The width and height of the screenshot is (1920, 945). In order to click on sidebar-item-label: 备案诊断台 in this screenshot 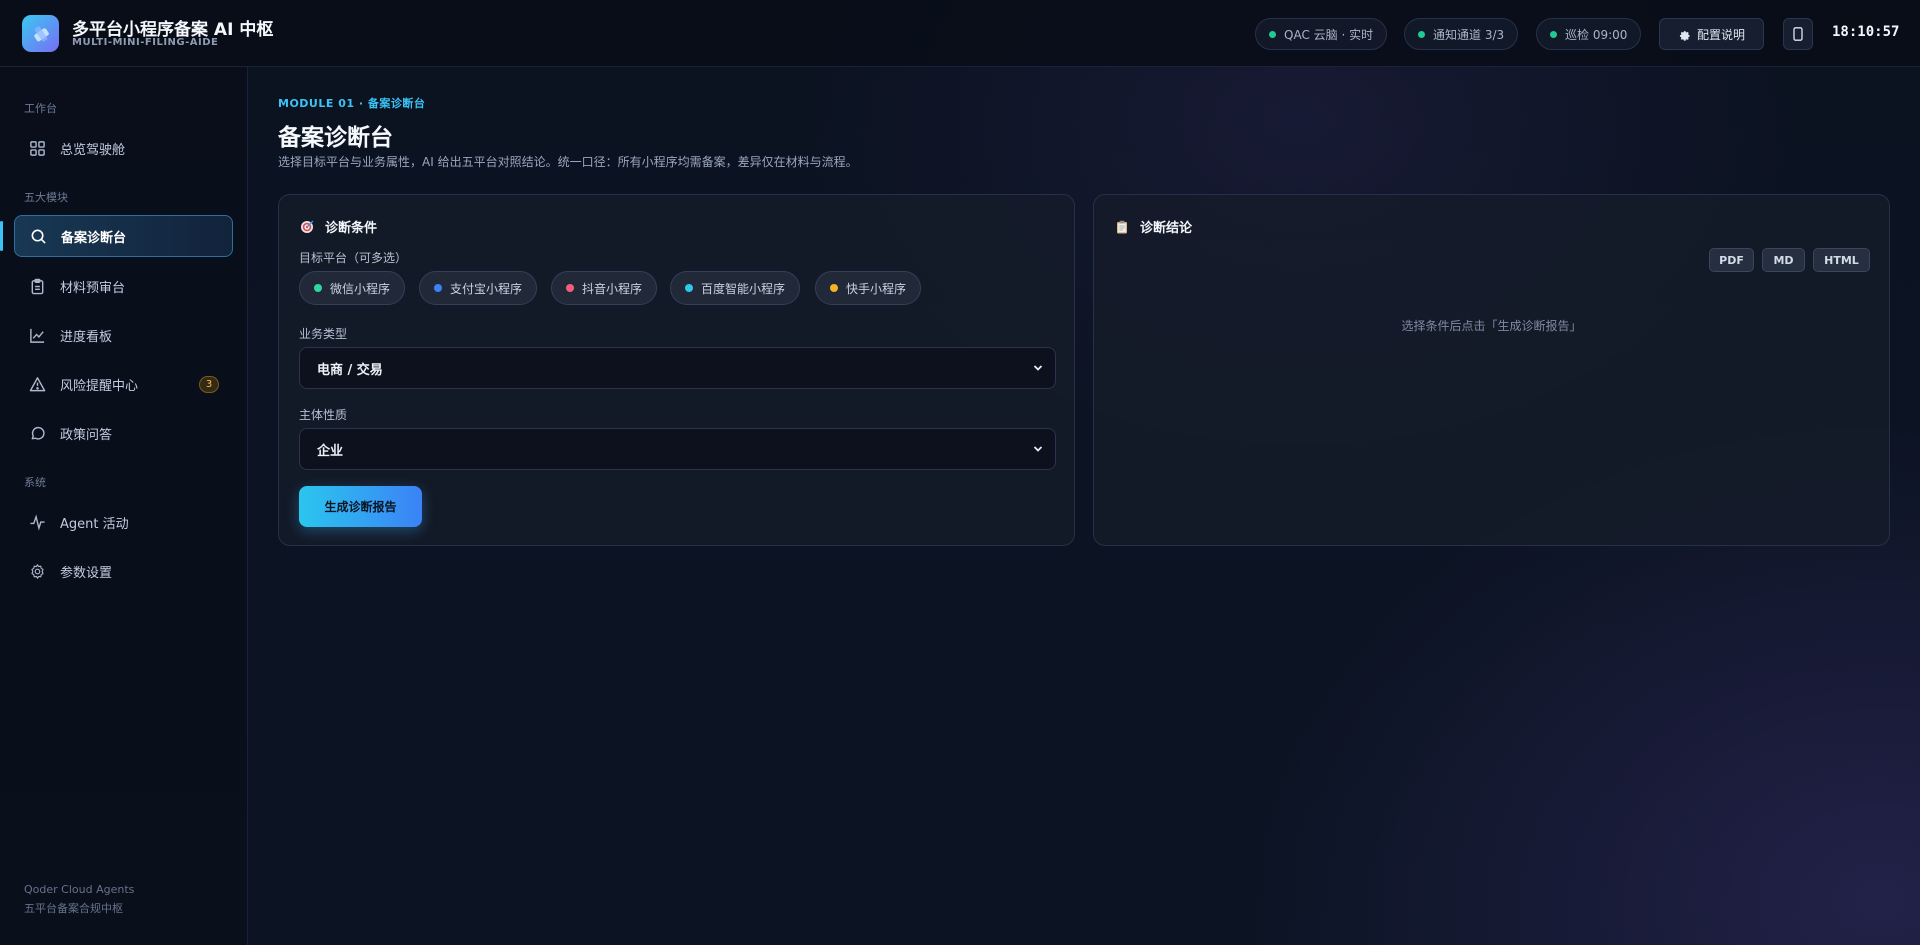, I will do `click(94, 238)`.